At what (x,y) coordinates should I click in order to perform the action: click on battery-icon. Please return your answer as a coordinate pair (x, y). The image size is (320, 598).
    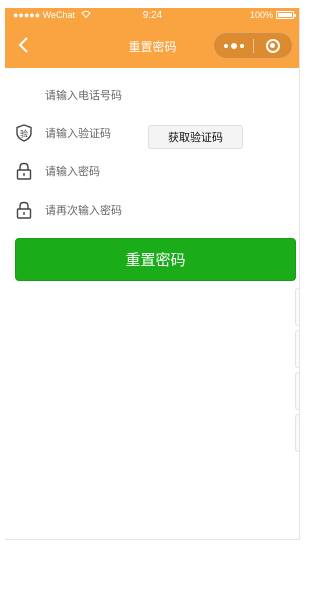
    Looking at the image, I should click on (286, 15).